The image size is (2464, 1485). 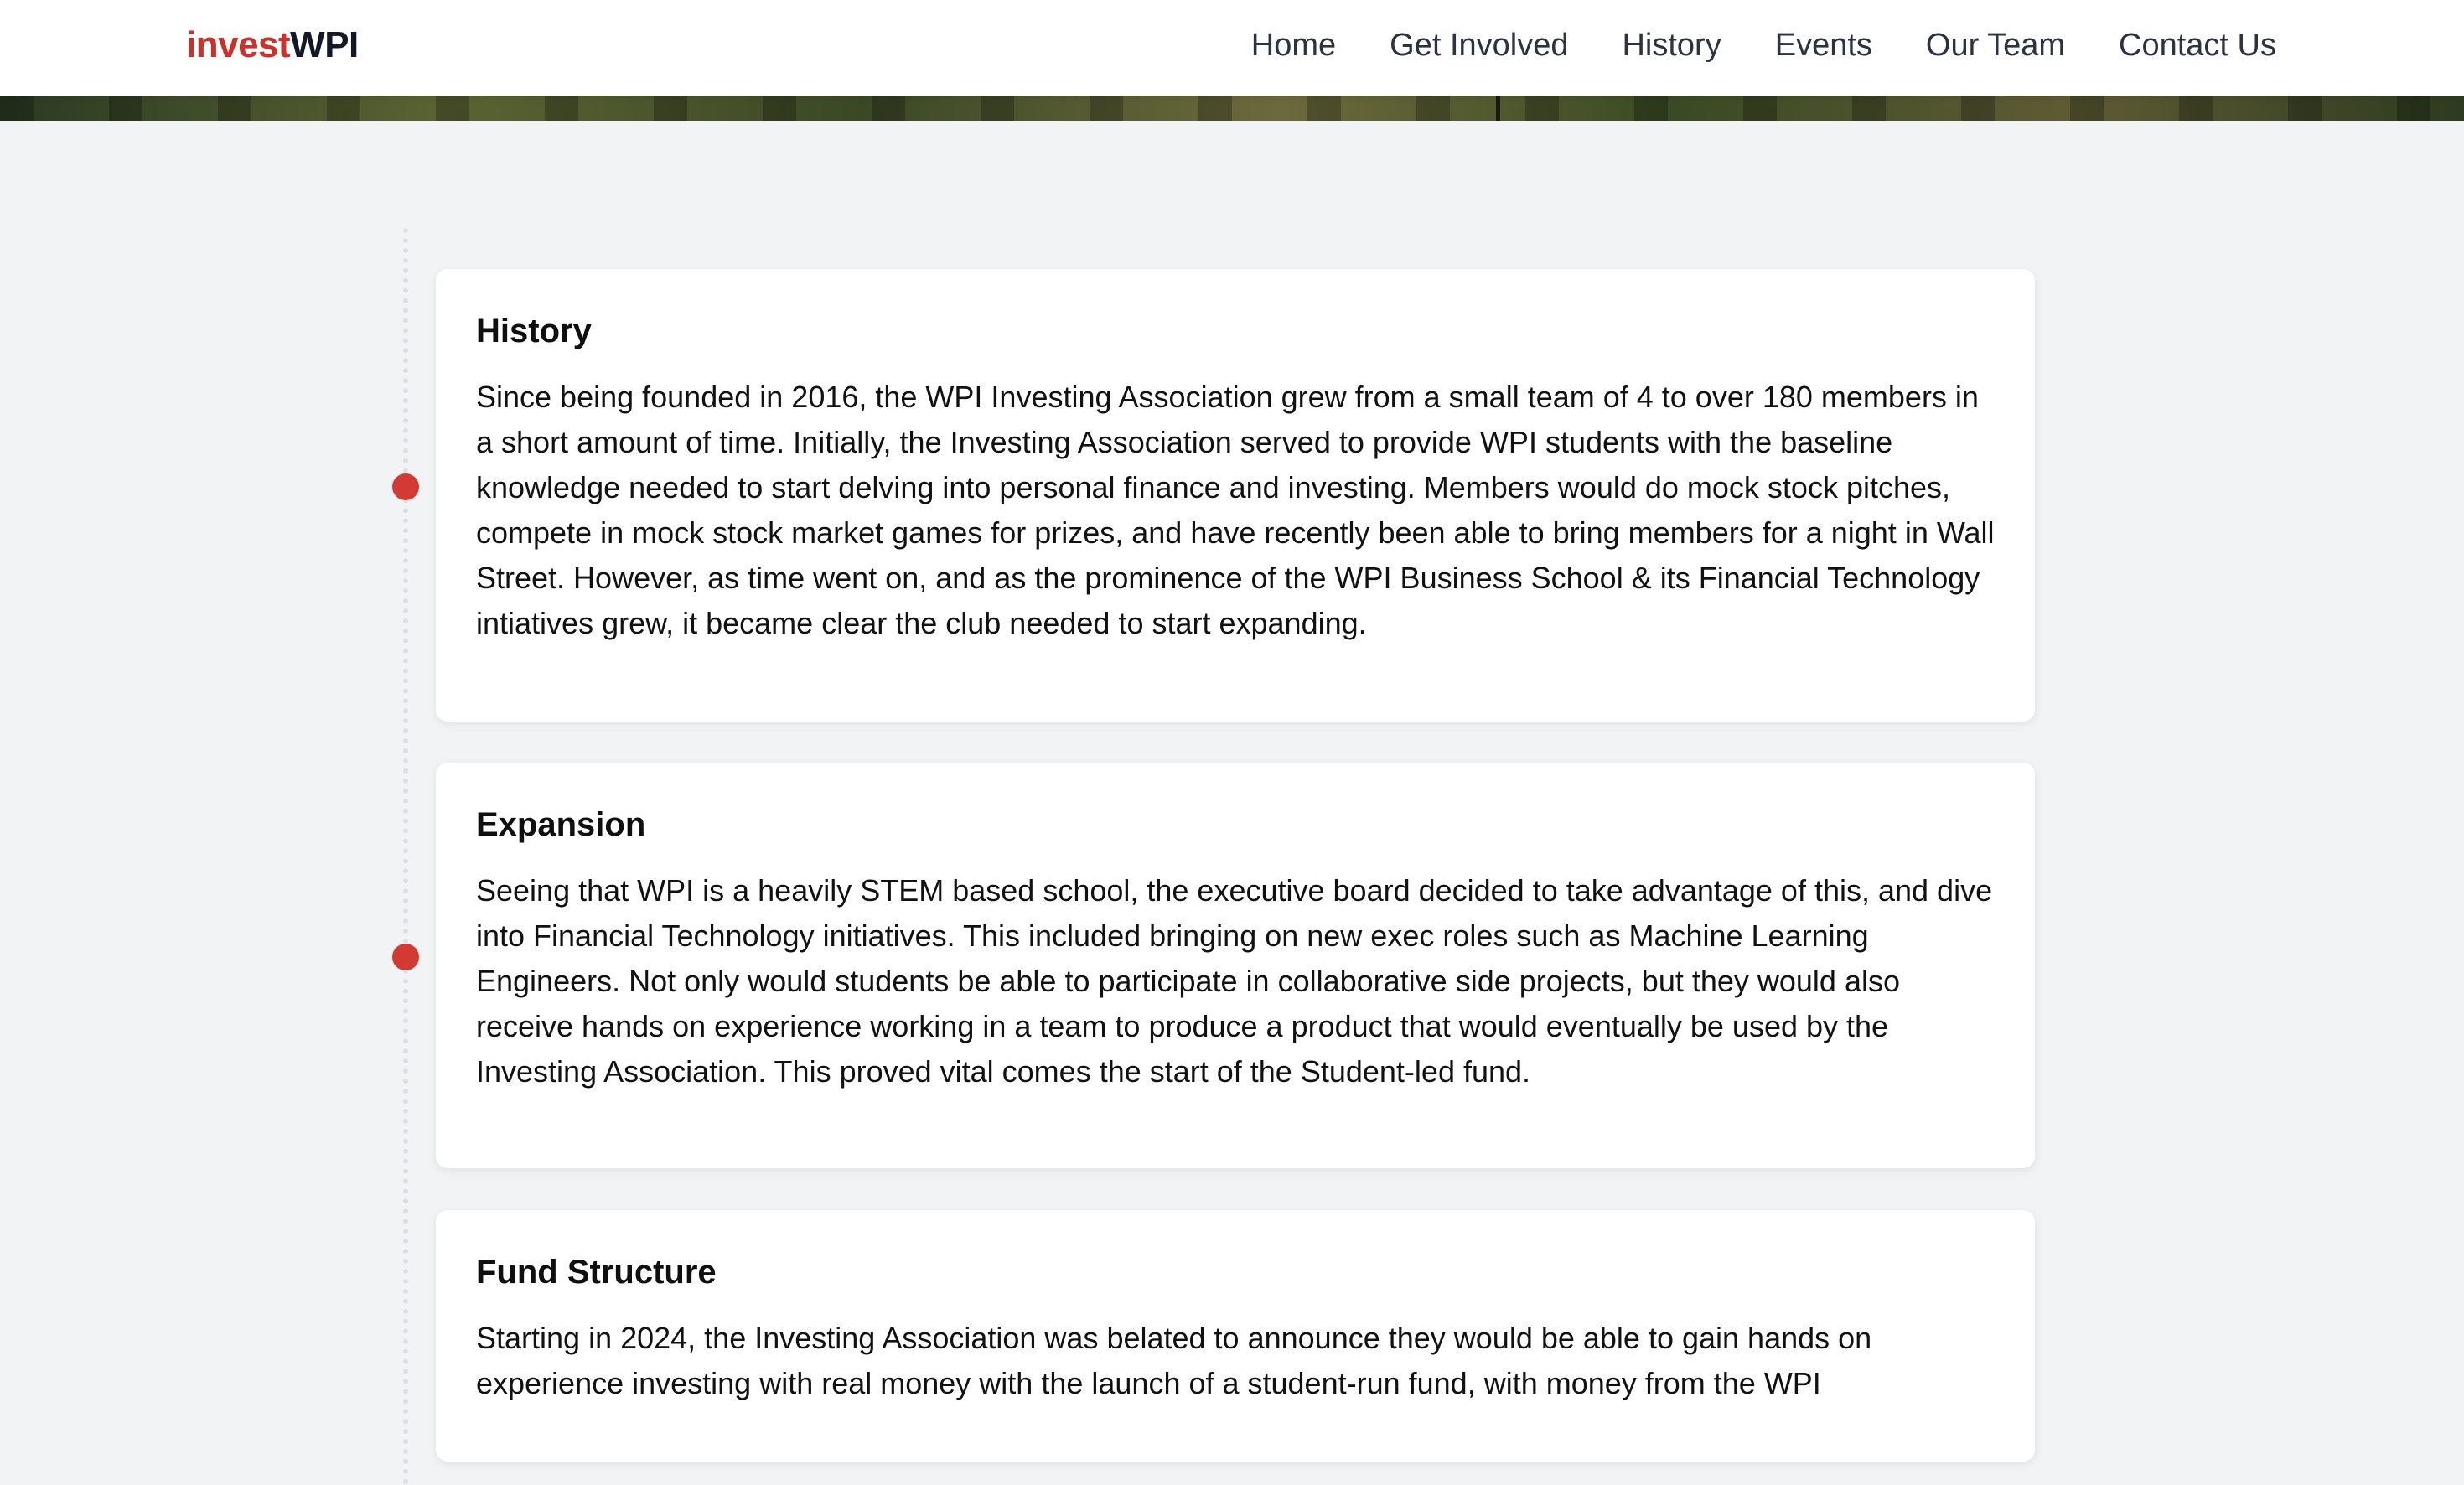 I want to click on logo-invest-text: invest, so click(x=238, y=44).